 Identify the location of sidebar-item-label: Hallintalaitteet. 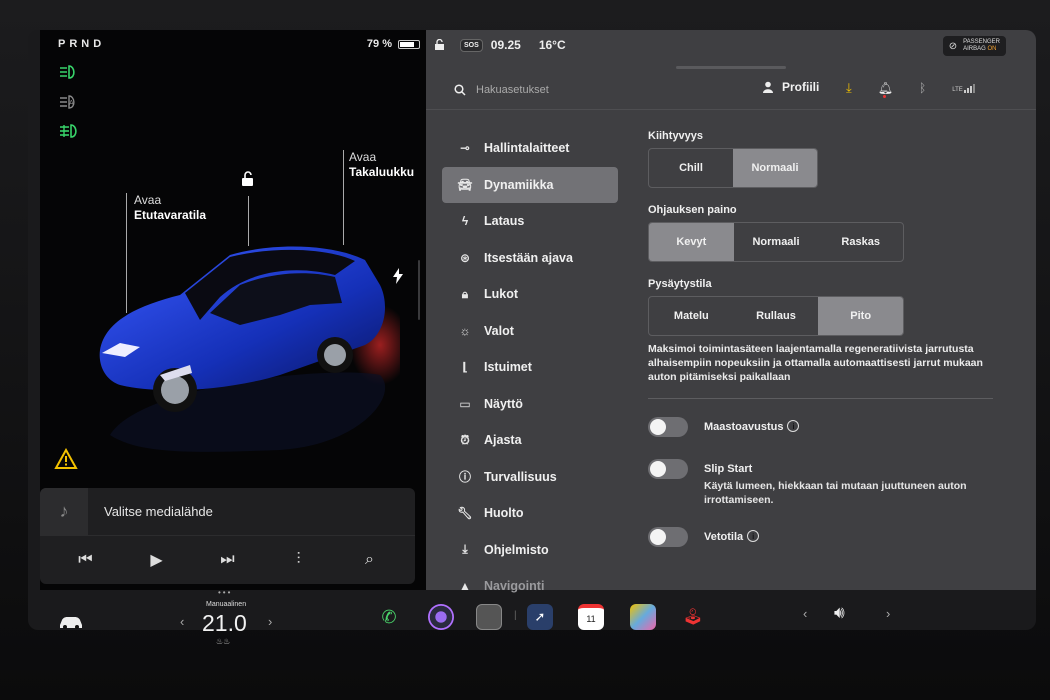
(527, 148).